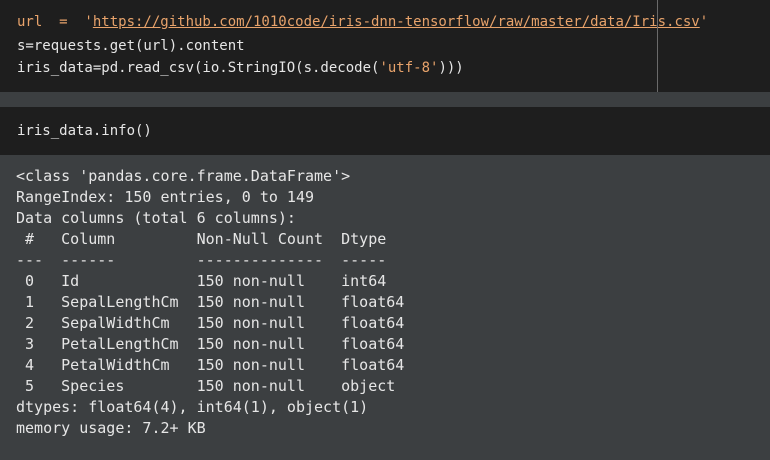 This screenshot has width=770, height=460. Describe the element at coordinates (183, 176) in the screenshot. I see `output-line: <class 'pandas.core.frame.DataFrame'>` at that location.